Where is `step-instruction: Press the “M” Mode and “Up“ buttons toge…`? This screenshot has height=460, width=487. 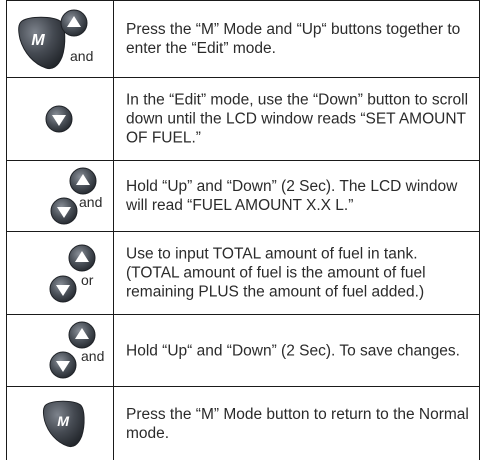 step-instruction: Press the “M” Mode and “Up“ buttons toge… is located at coordinates (293, 39).